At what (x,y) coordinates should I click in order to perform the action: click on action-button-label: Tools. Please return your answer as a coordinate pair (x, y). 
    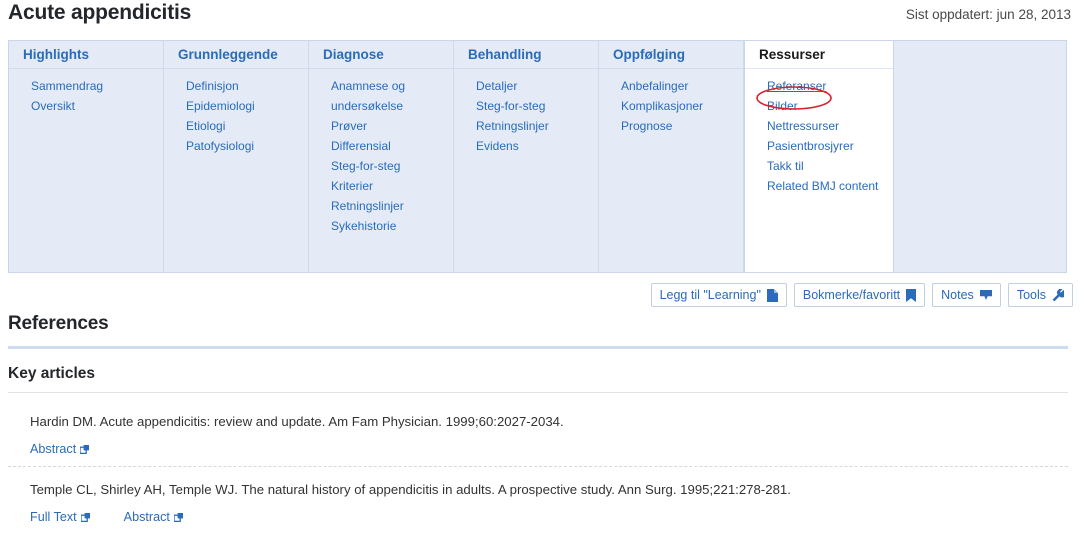
    Looking at the image, I should click on (1031, 295).